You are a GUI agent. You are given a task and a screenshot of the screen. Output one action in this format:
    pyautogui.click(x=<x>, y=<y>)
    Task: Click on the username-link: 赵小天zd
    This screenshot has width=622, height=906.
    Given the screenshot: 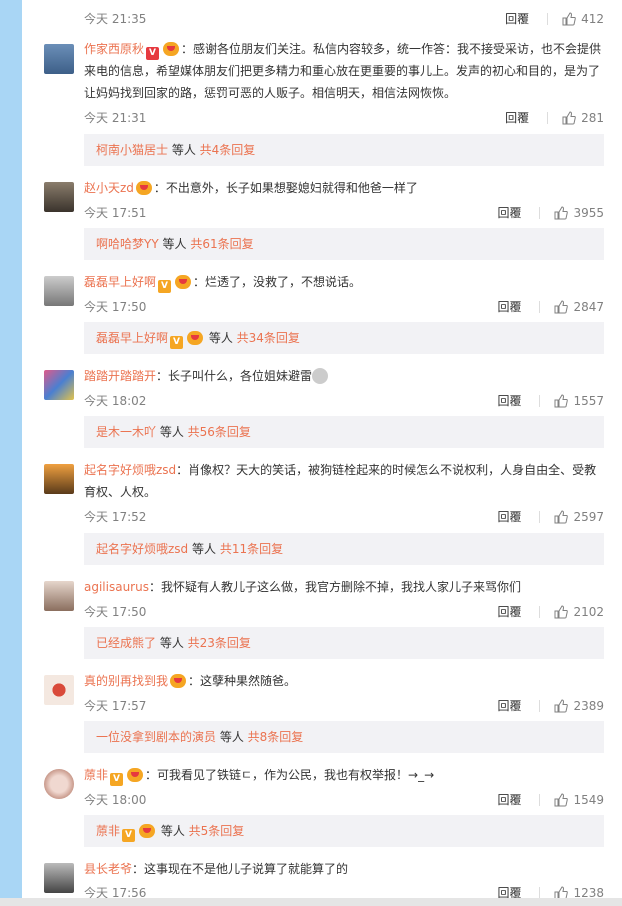 What is the action you would take?
    pyautogui.click(x=109, y=188)
    